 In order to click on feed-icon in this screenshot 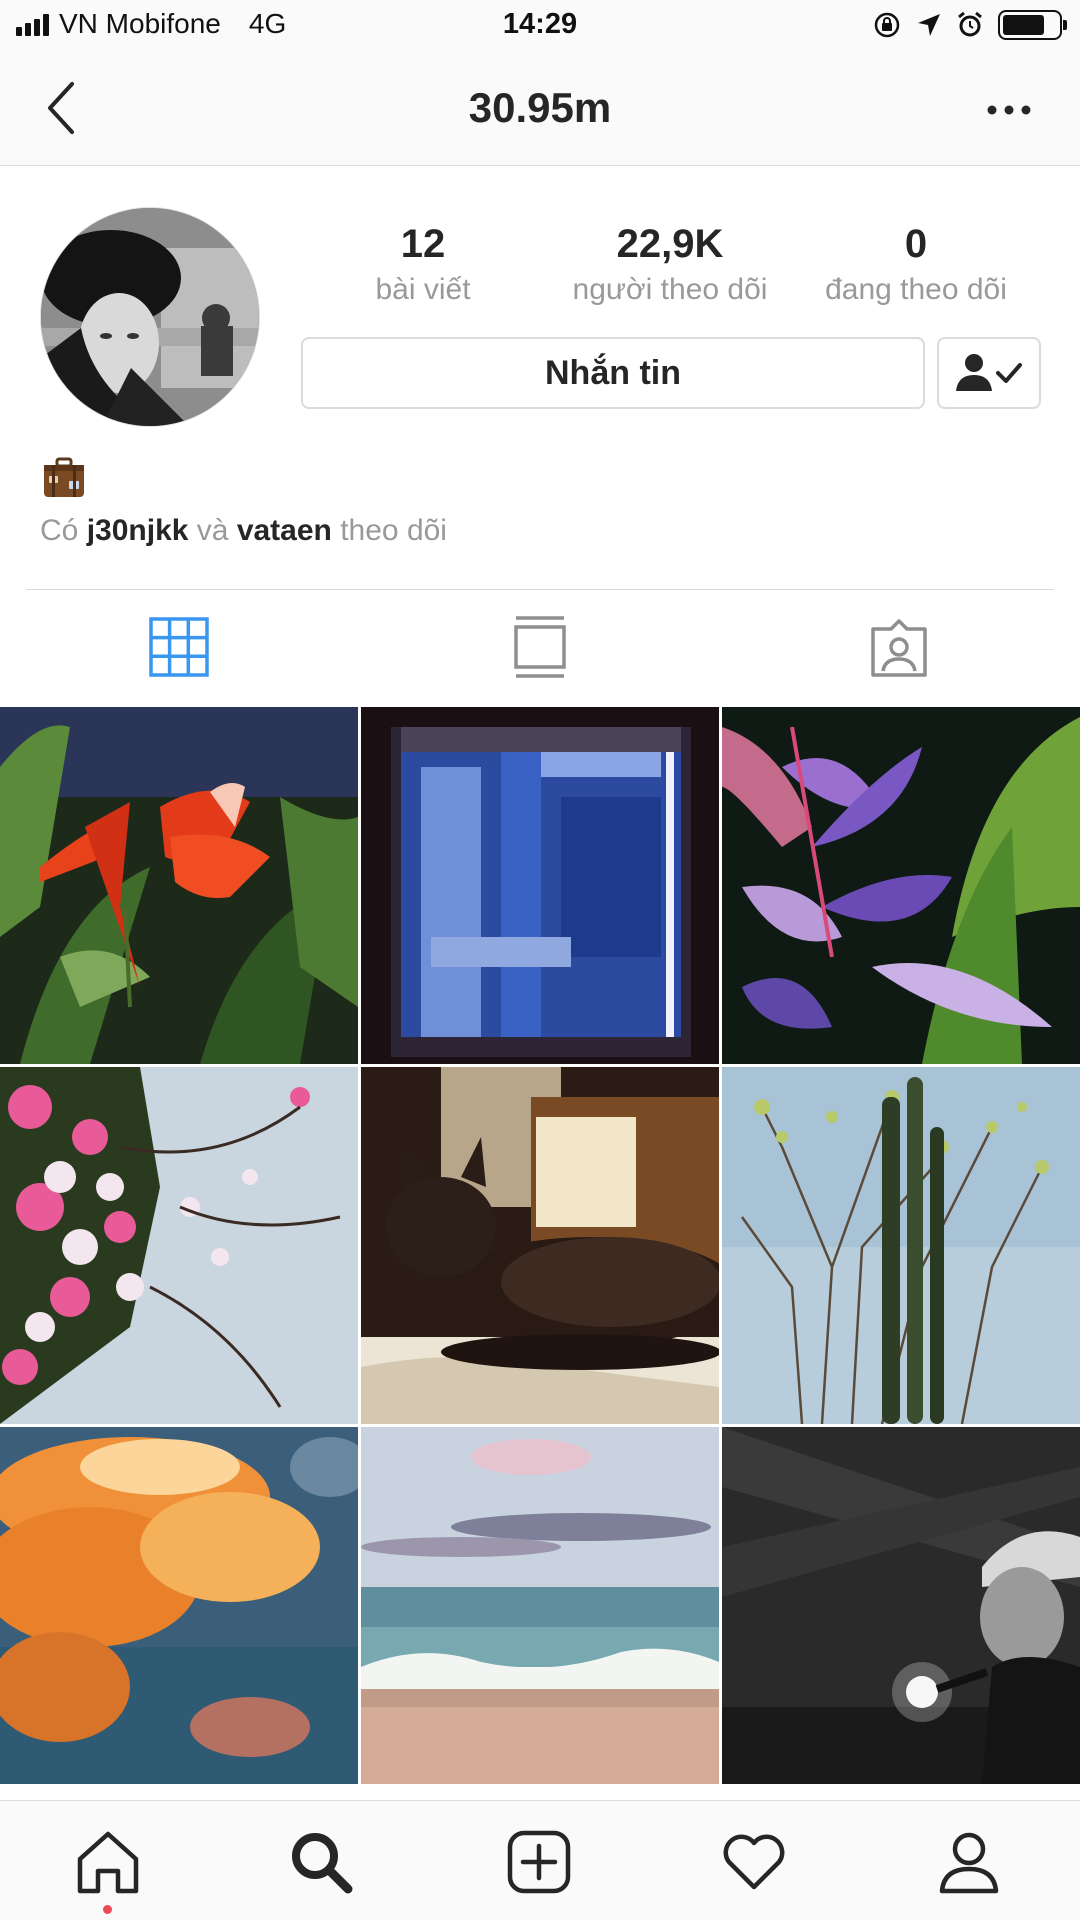, I will do `click(540, 647)`.